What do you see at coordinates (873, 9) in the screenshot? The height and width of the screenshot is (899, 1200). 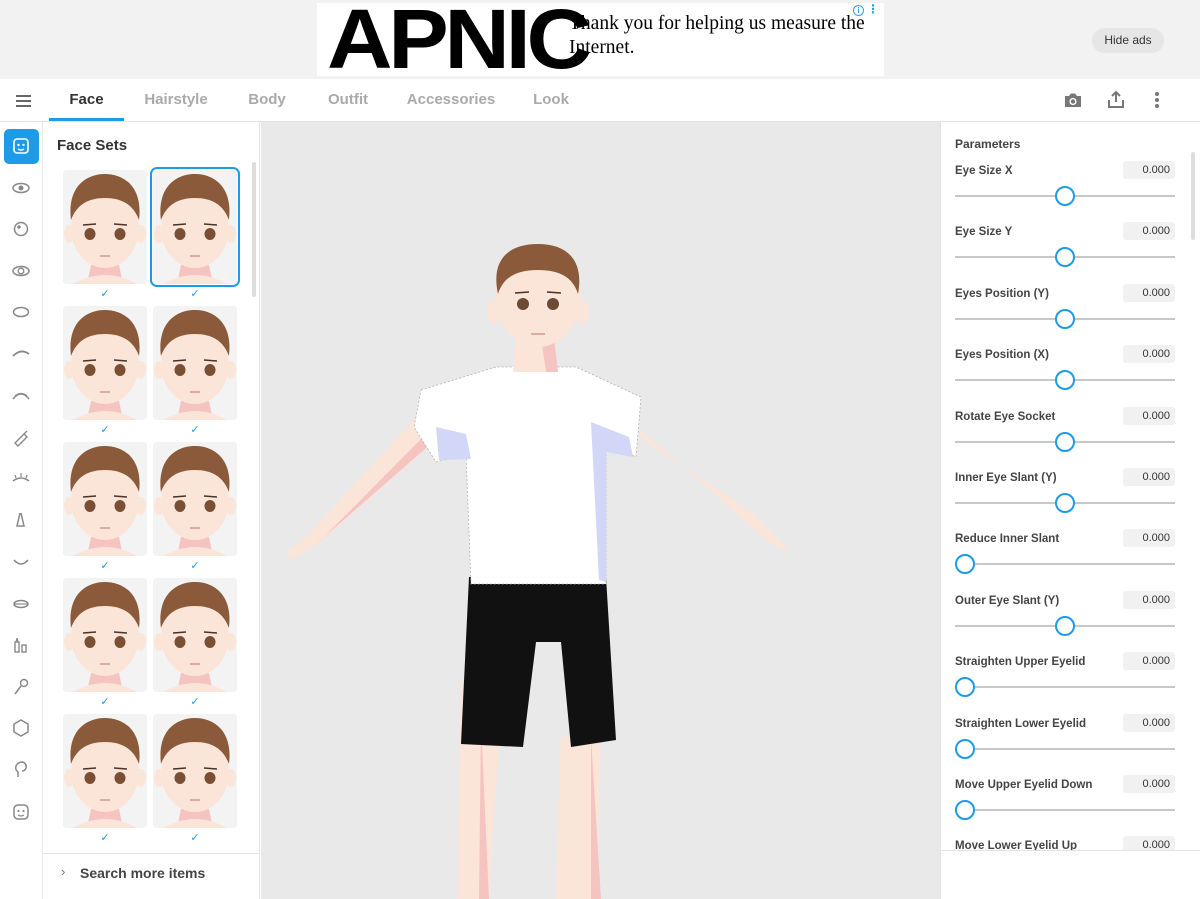 I see `ad-menu-icon: ⋮` at bounding box center [873, 9].